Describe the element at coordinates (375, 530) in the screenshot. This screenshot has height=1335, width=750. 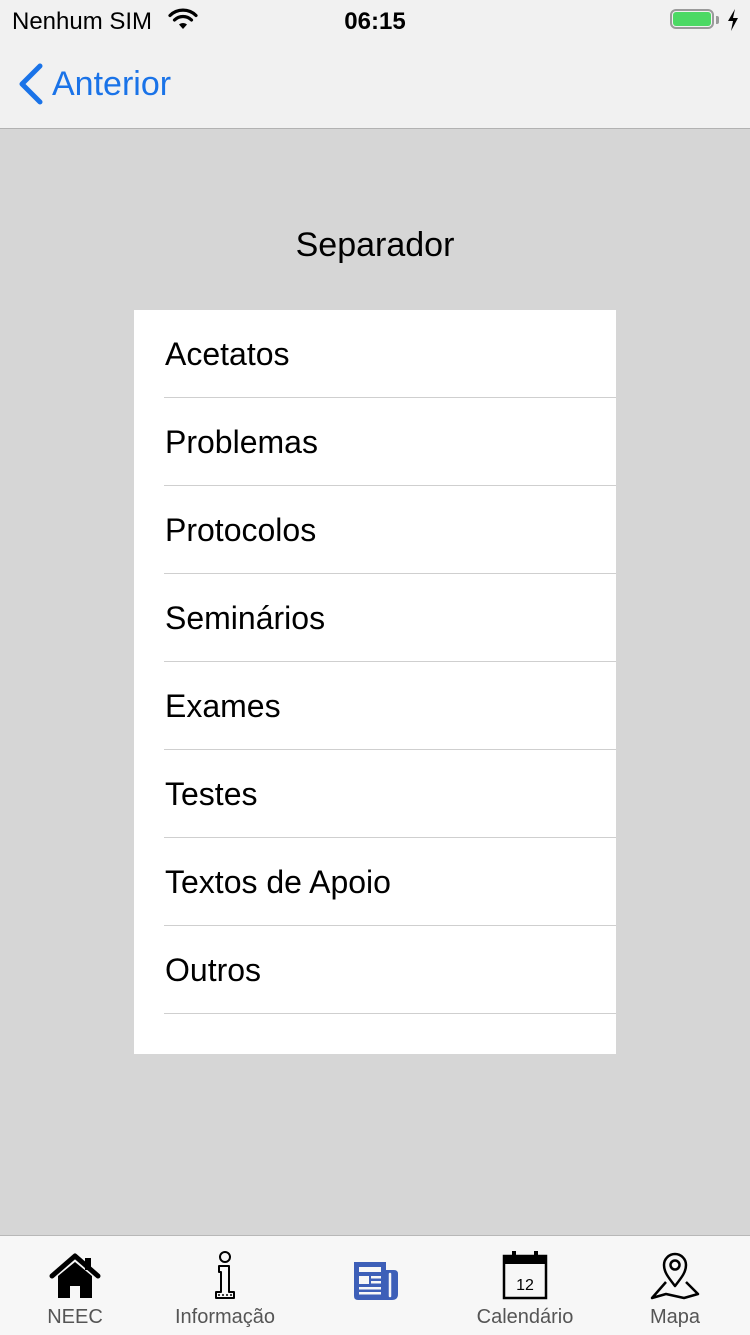
I see `list-item-protocolos: Protocolos` at that location.